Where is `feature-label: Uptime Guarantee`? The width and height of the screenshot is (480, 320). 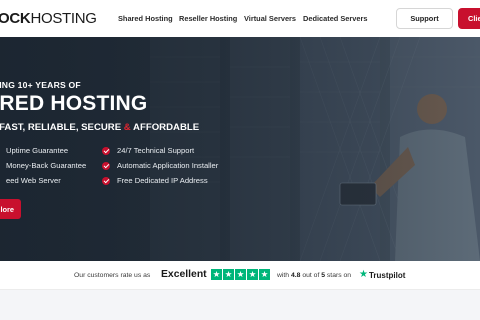 feature-label: Uptime Guarantee is located at coordinates (37, 150).